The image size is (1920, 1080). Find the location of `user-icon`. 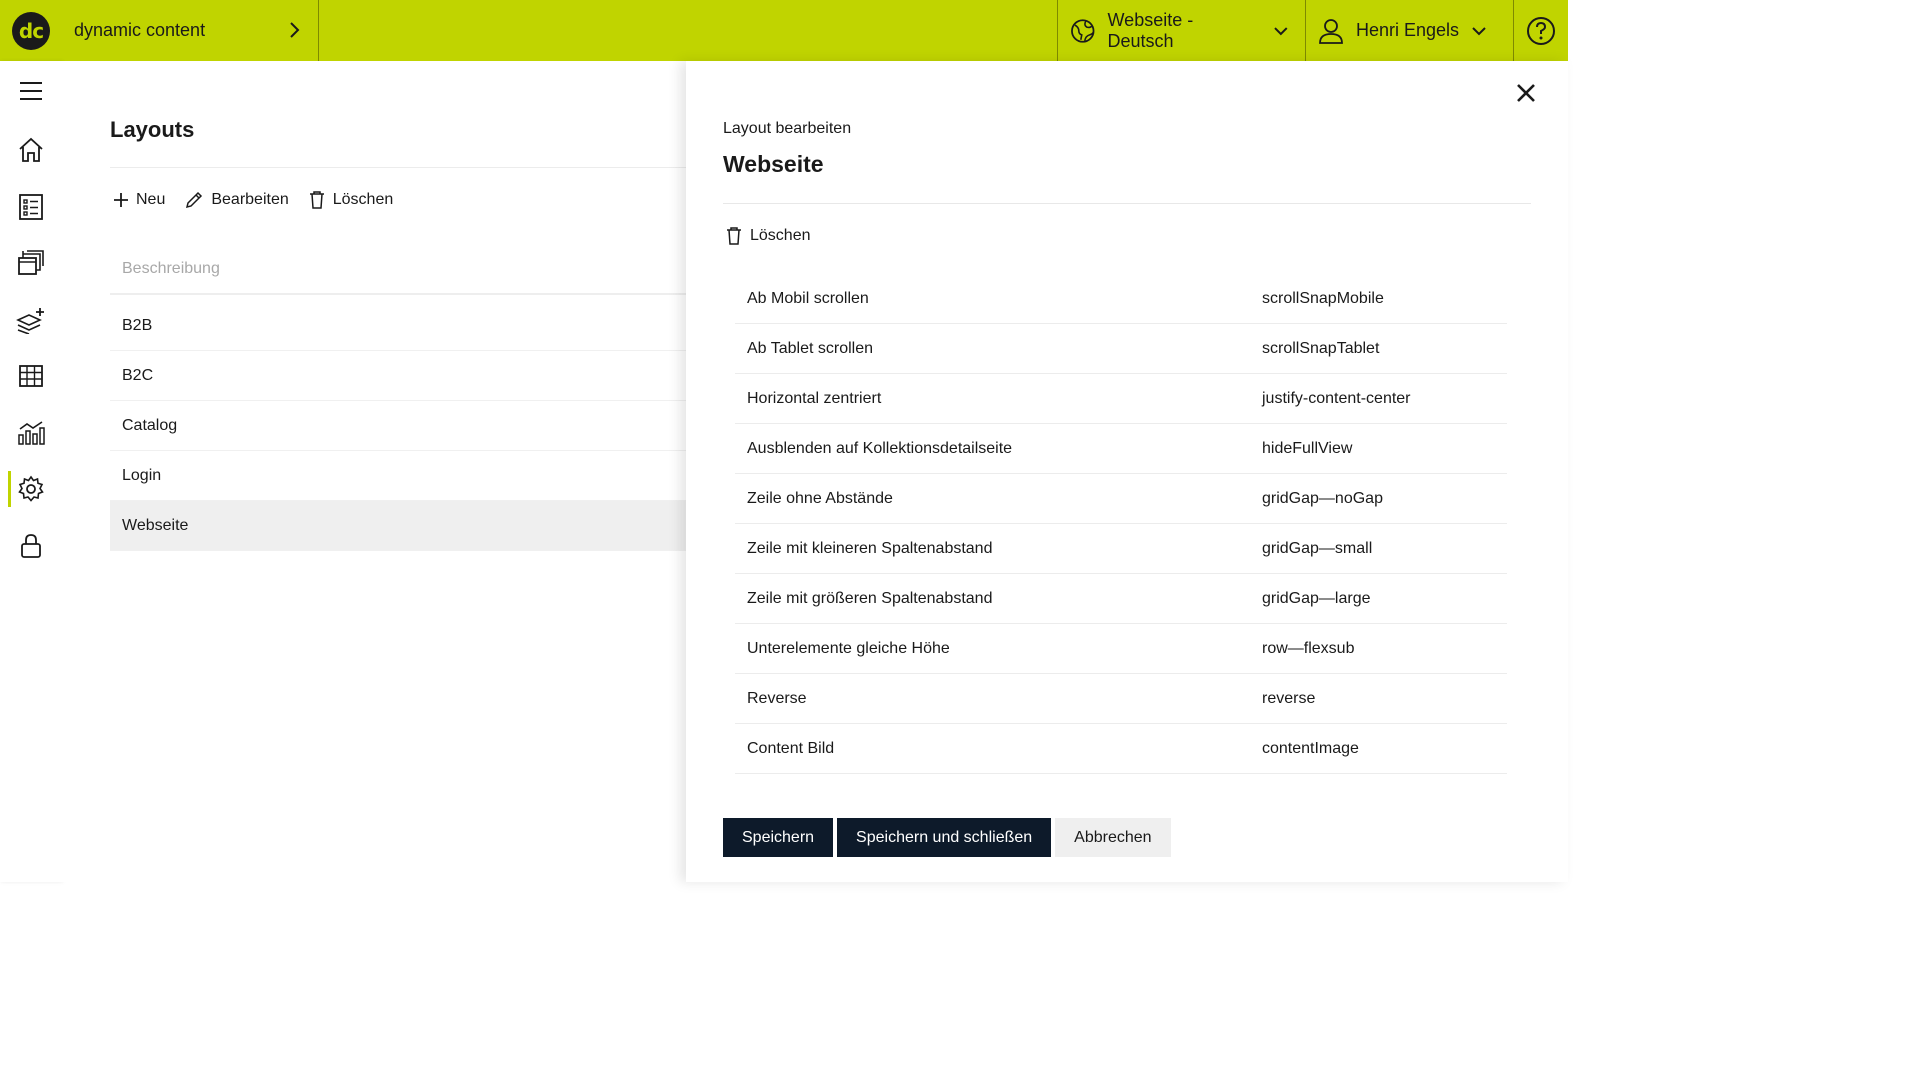

user-icon is located at coordinates (1331, 31).